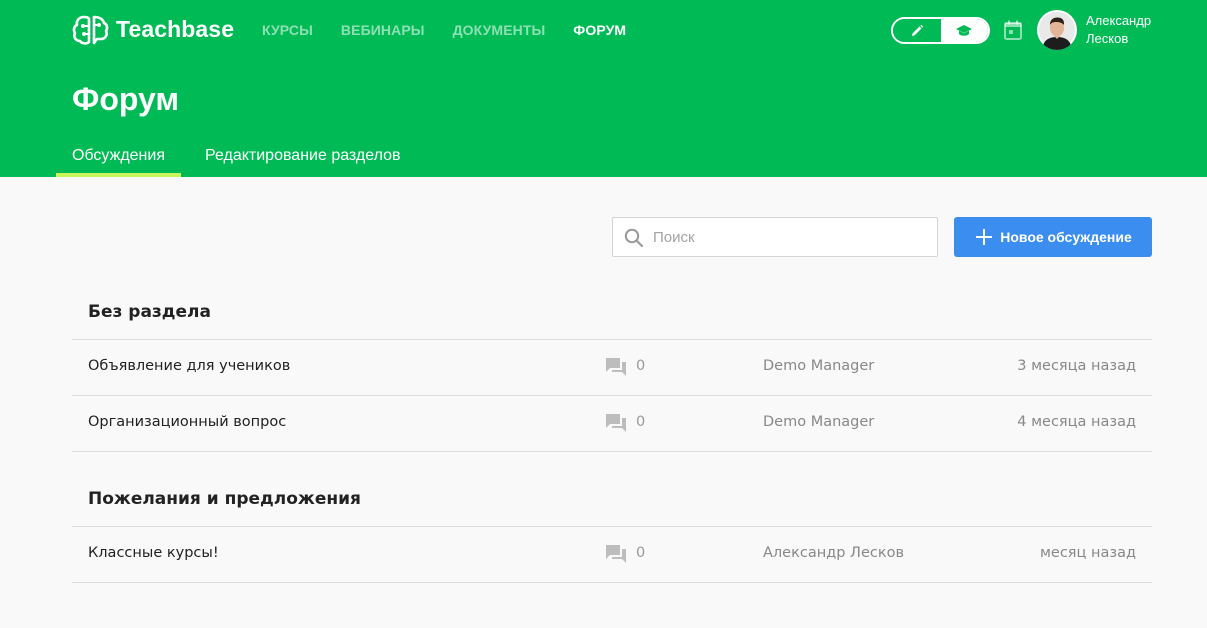  Describe the element at coordinates (224, 498) in the screenshot. I see `section-title: Пожелания и предложения` at that location.